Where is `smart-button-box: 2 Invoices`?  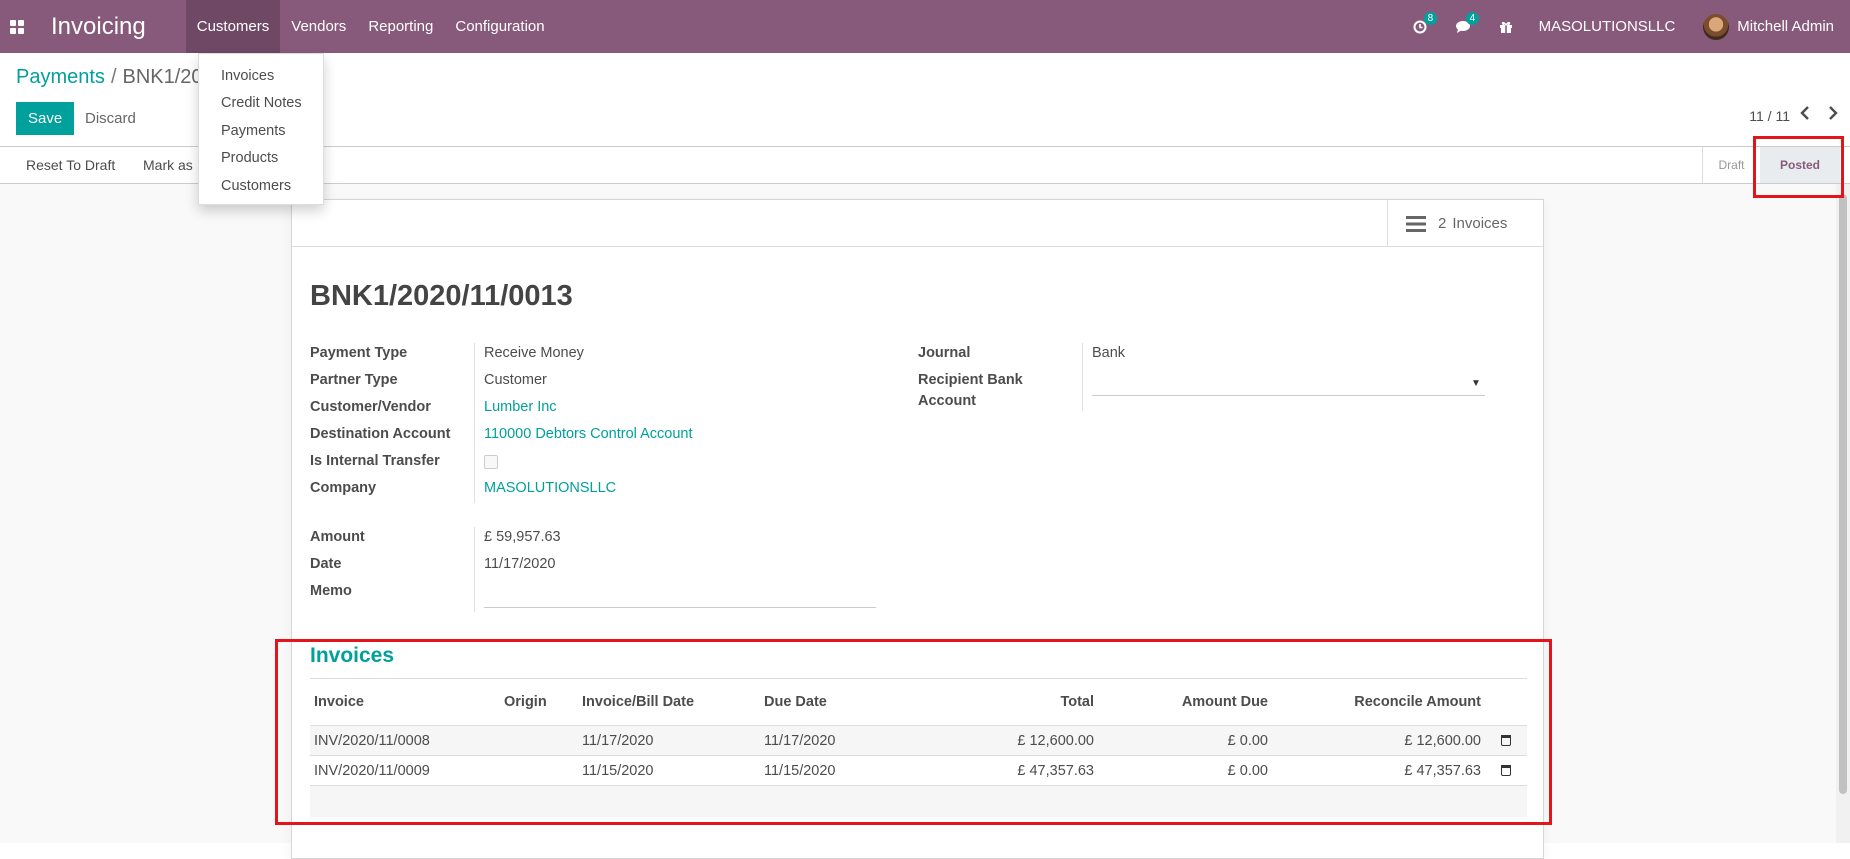 smart-button-box: 2 Invoices is located at coordinates (917, 223).